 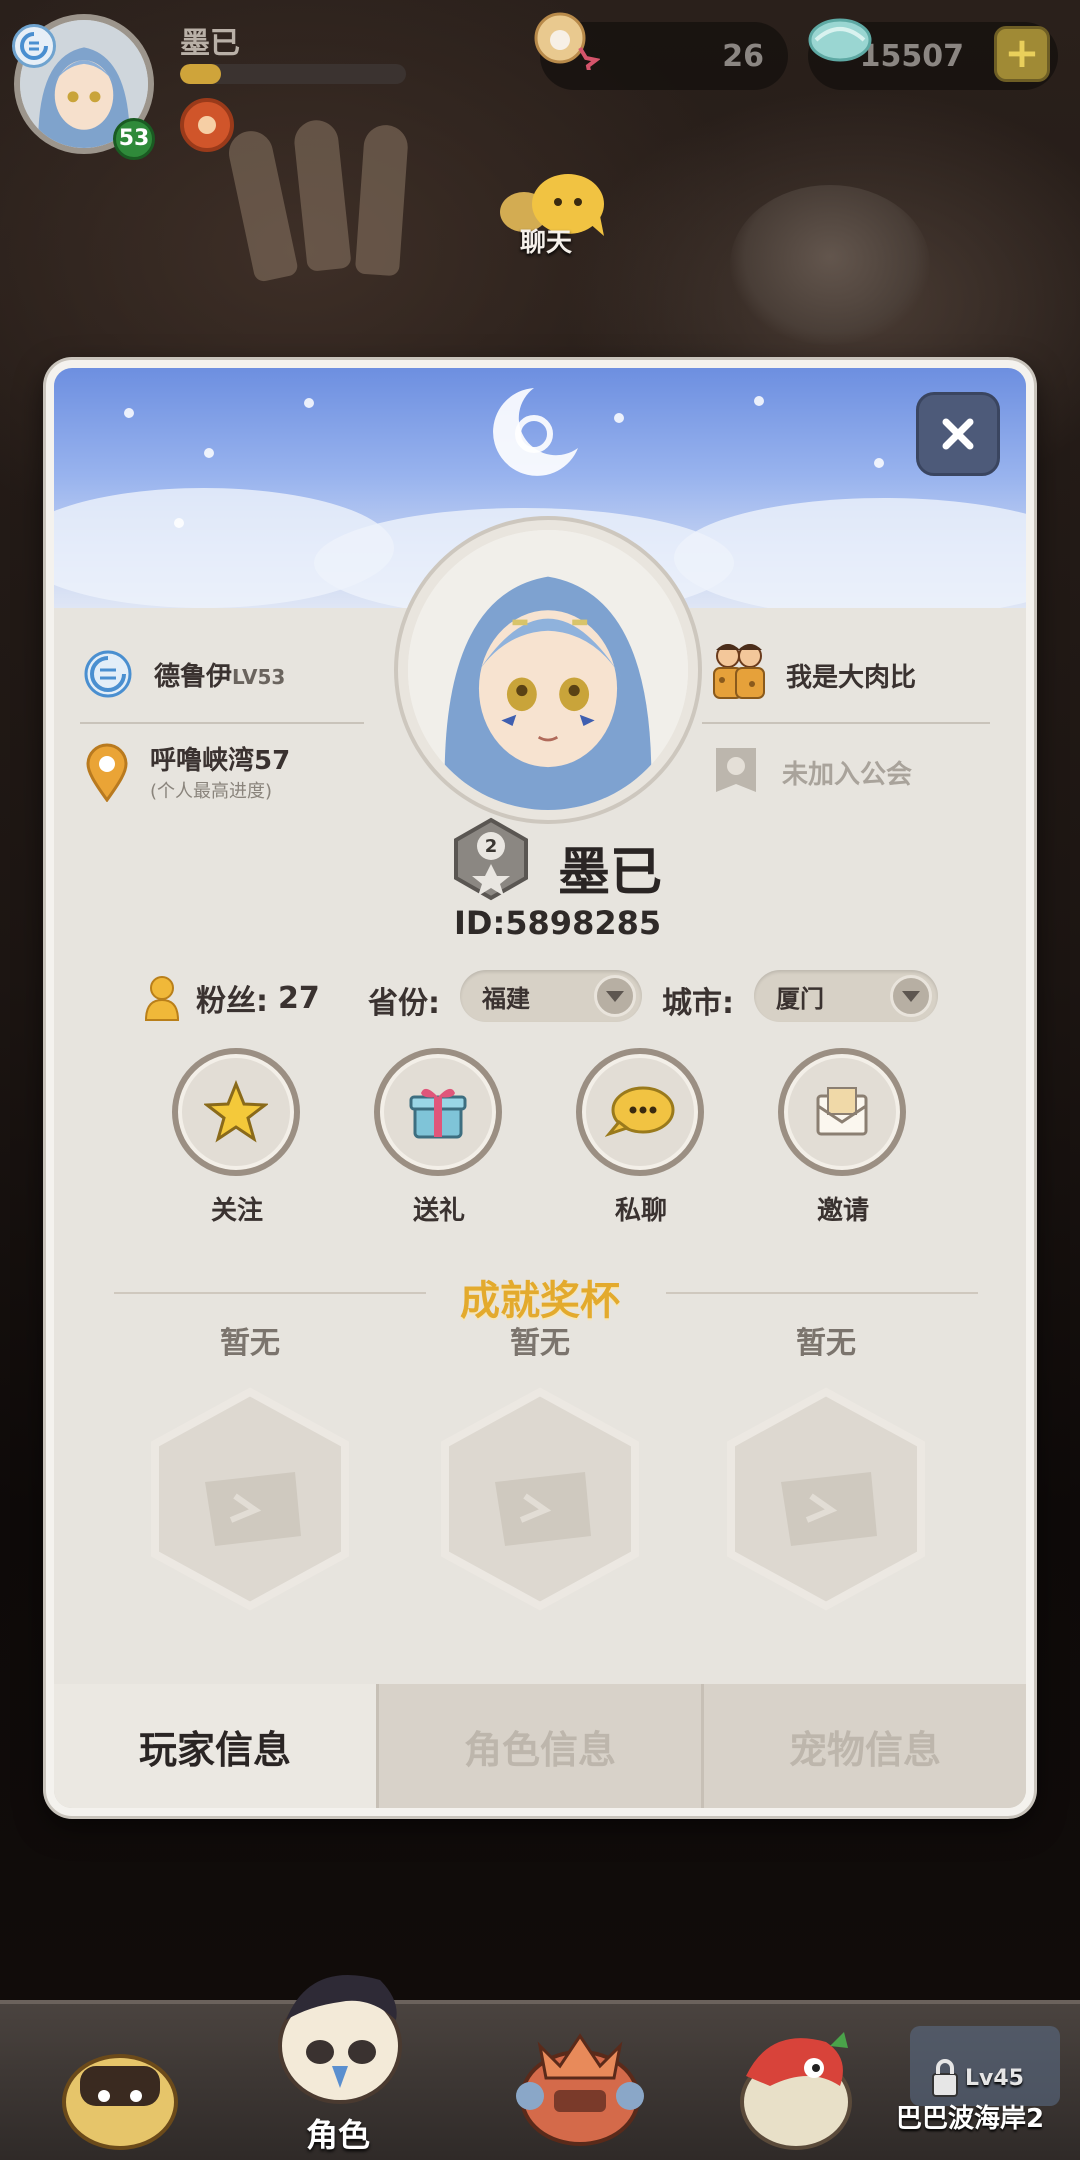 What do you see at coordinates (293, 74) in the screenshot?
I see `exp-bar` at bounding box center [293, 74].